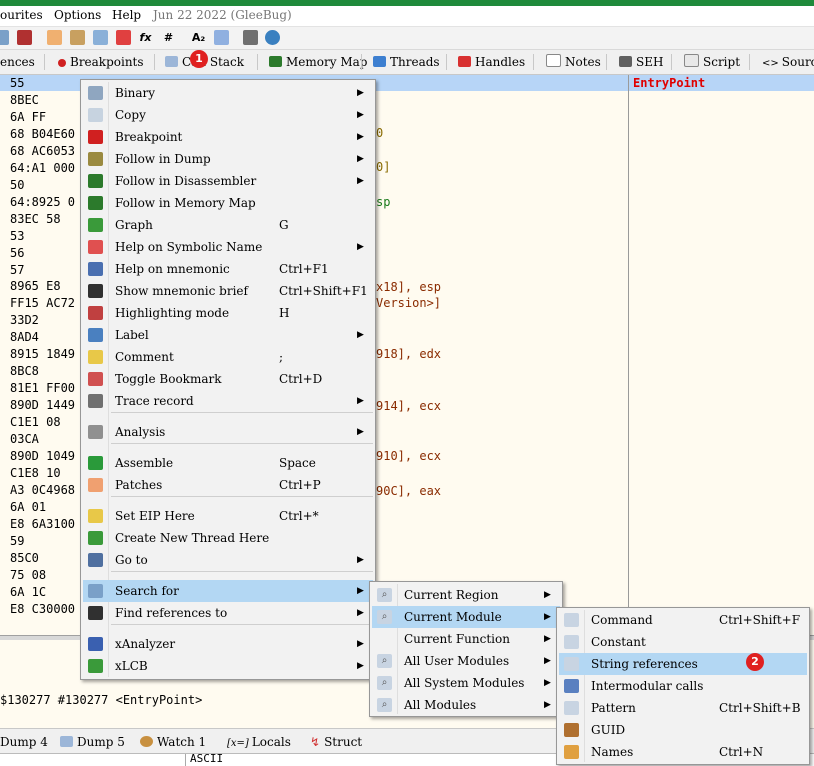 This screenshot has height=766, width=814. Describe the element at coordinates (35, 219) in the screenshot. I see `disasm-bytes: 83EC 58` at that location.